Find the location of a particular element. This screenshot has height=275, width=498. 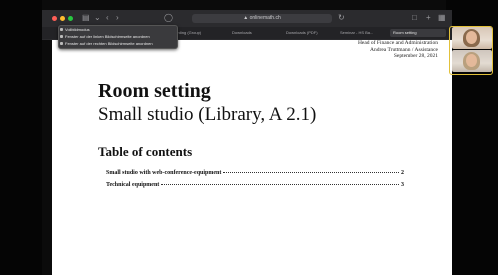

window-controls is located at coordinates (62, 18).